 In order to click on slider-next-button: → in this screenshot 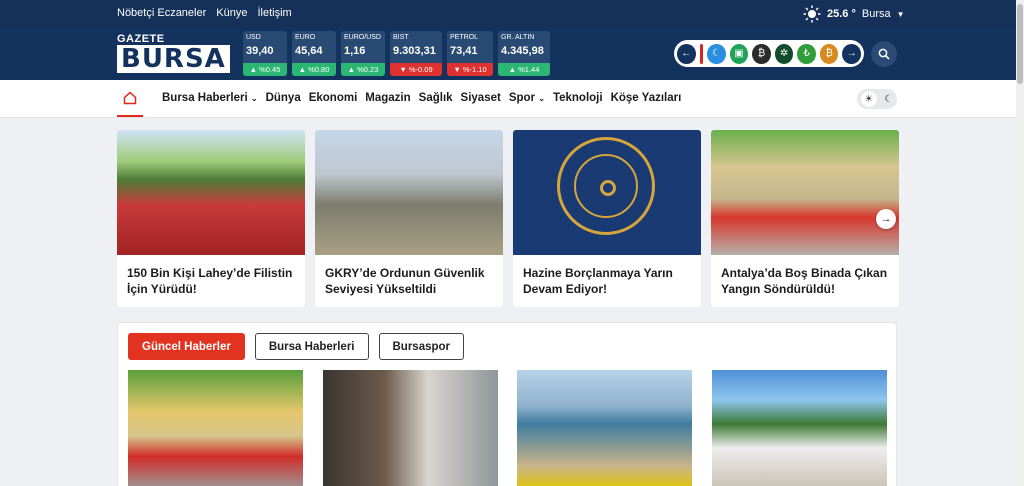, I will do `click(886, 219)`.